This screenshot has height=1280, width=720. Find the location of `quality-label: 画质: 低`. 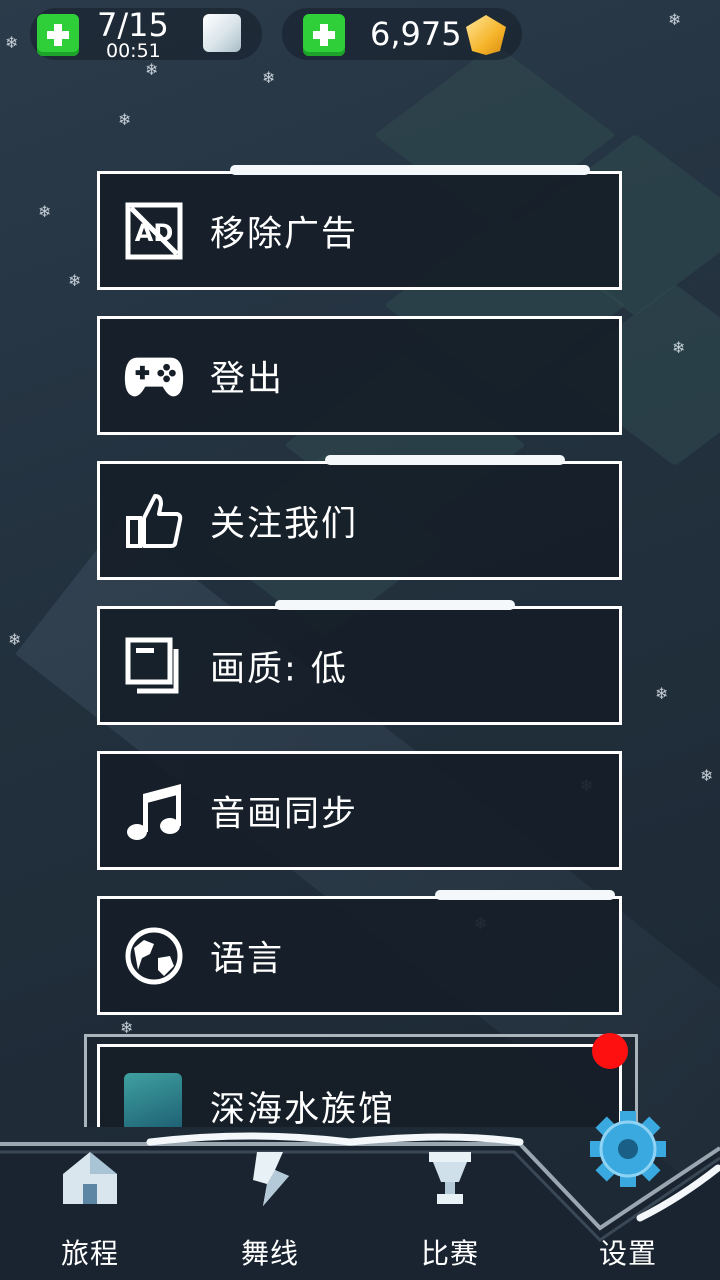

quality-label: 画质: 低 is located at coordinates (279, 669).